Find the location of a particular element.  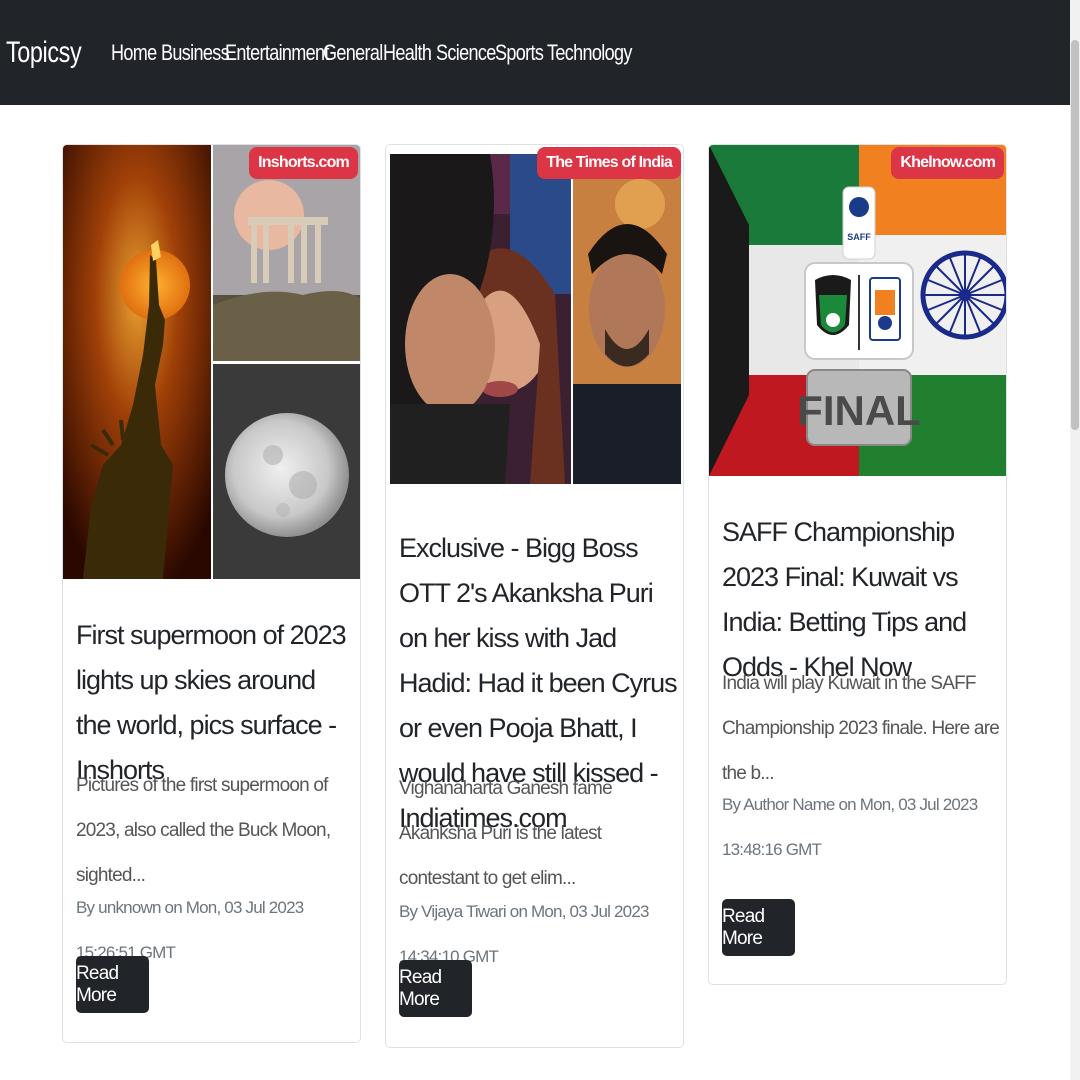

nav-link-technology: Technology is located at coordinates (589, 53).